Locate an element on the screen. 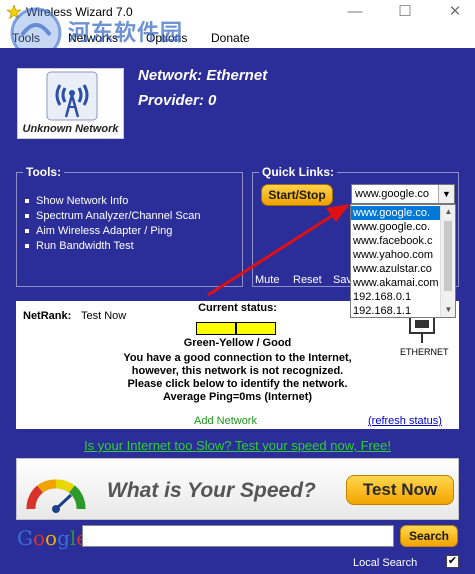  menu-bar: Tools Networks Options Donate is located at coordinates (237, 37).